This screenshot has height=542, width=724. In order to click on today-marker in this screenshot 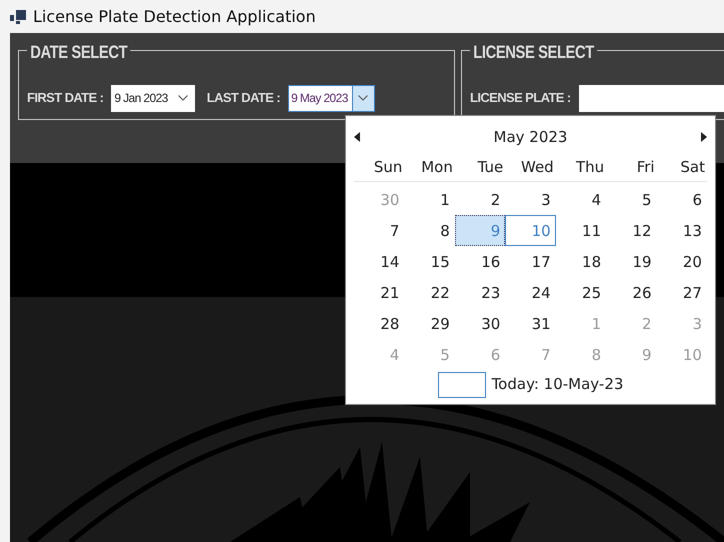, I will do `click(462, 385)`.